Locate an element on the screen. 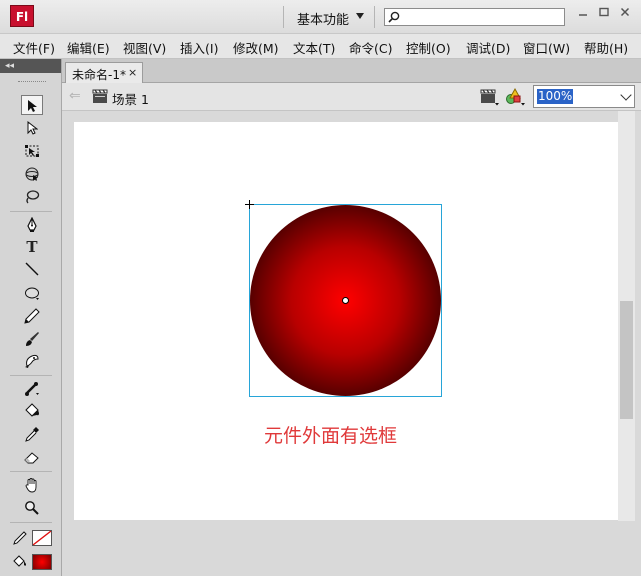  document-tab: 未命名-1* × is located at coordinates (104, 72).